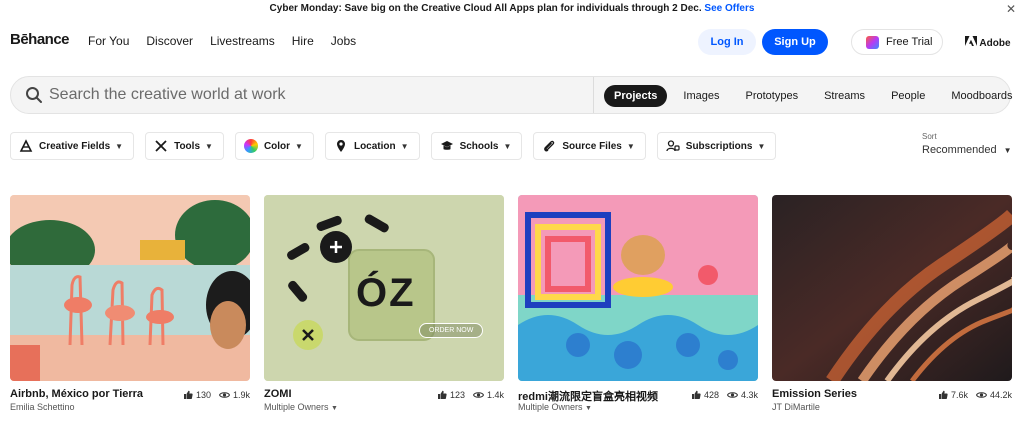 The height and width of the screenshot is (429, 1024). What do you see at coordinates (242, 41) in the screenshot?
I see `nav-livestreams: Livestreams` at bounding box center [242, 41].